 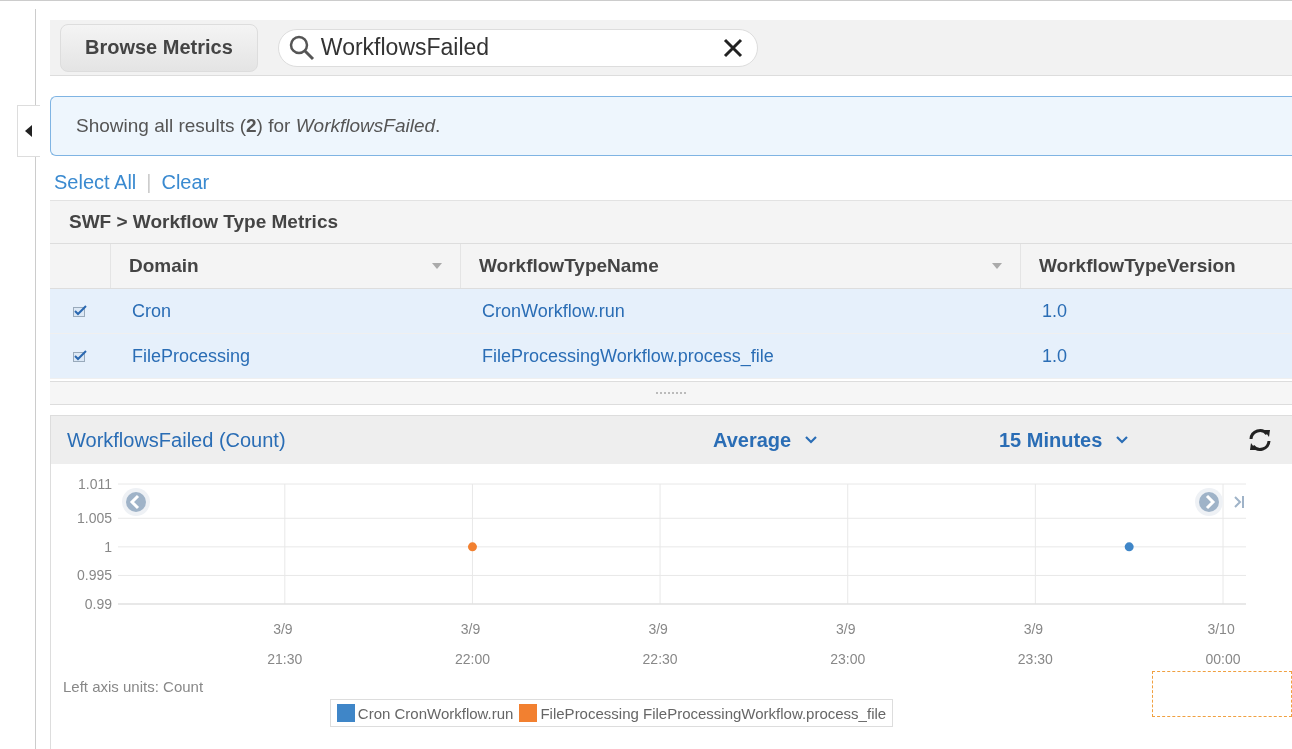 I want to click on splitter-handle, so click(x=671, y=393).